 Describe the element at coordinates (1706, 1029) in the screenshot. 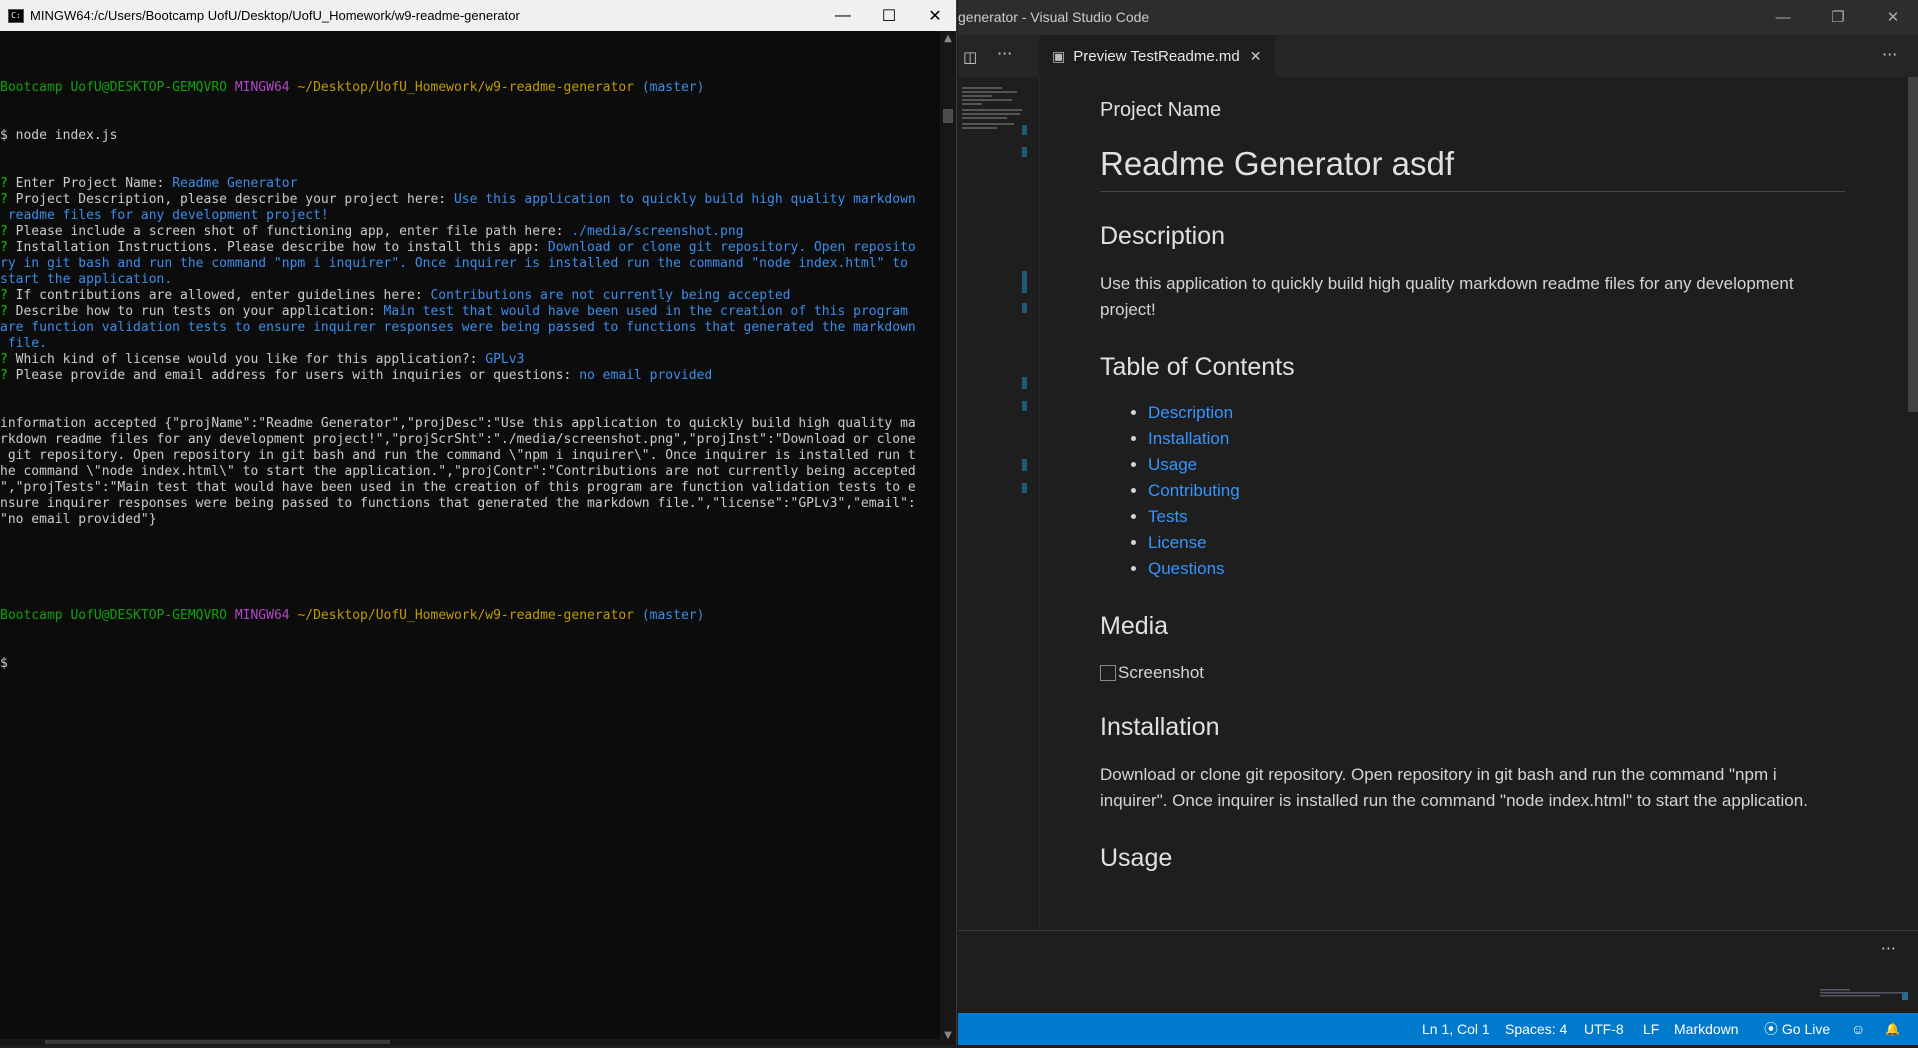

I see `language-mode: Markdown` at that location.